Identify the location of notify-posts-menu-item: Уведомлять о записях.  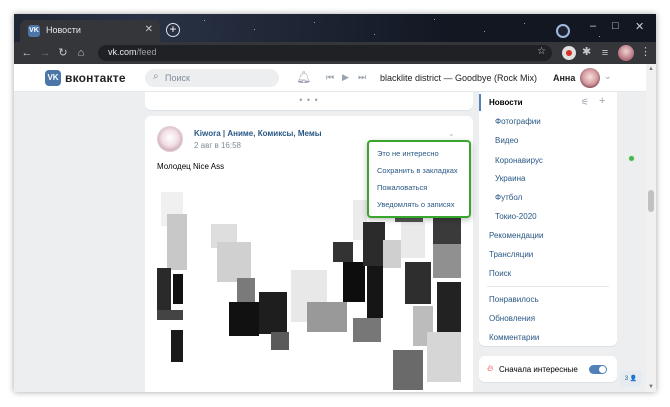
(416, 204).